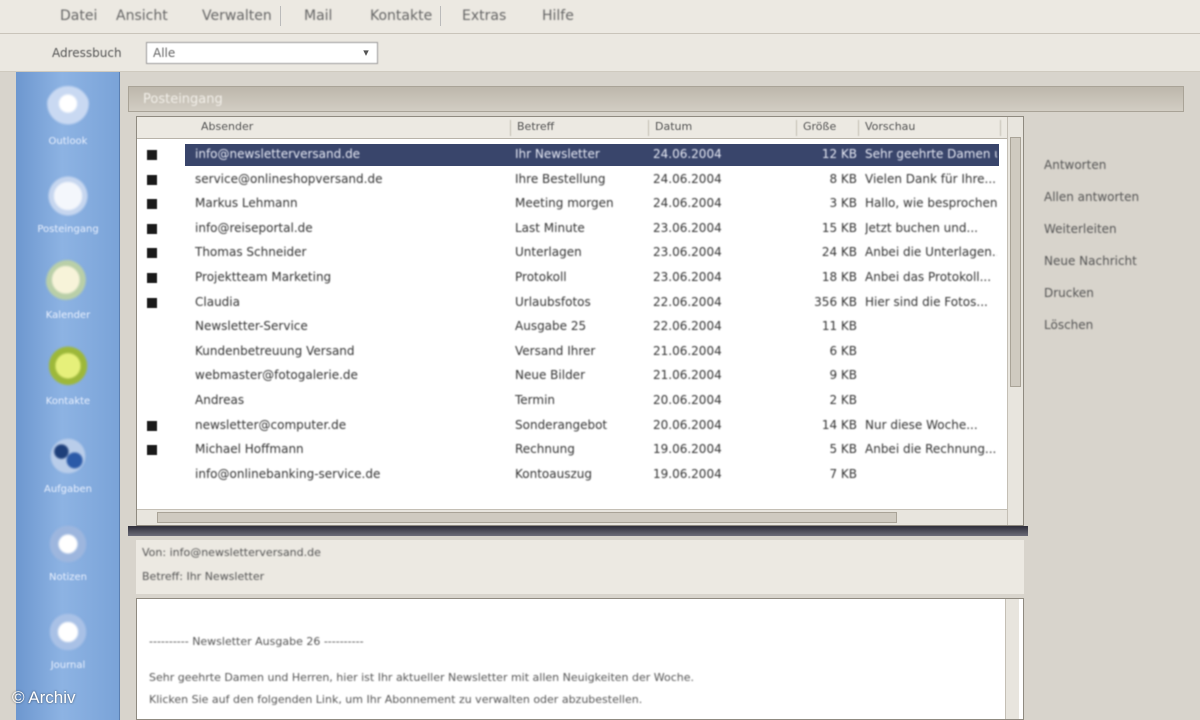 The image size is (1200, 720). I want to click on menu-mail: Mail, so click(318, 17).